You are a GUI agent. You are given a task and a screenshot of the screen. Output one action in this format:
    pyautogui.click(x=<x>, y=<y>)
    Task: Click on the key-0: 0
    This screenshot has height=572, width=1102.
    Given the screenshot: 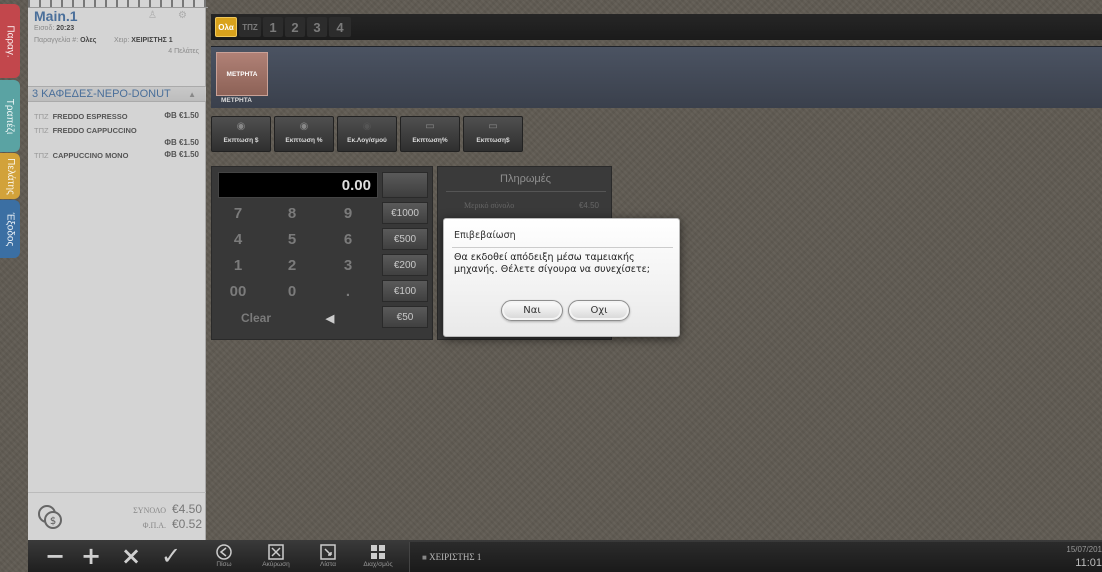 What is the action you would take?
    pyautogui.click(x=292, y=291)
    